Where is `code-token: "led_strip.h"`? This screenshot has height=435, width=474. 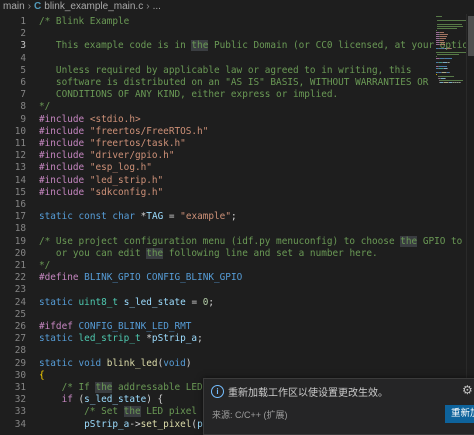 code-token: "led_strip.h" is located at coordinates (126, 180).